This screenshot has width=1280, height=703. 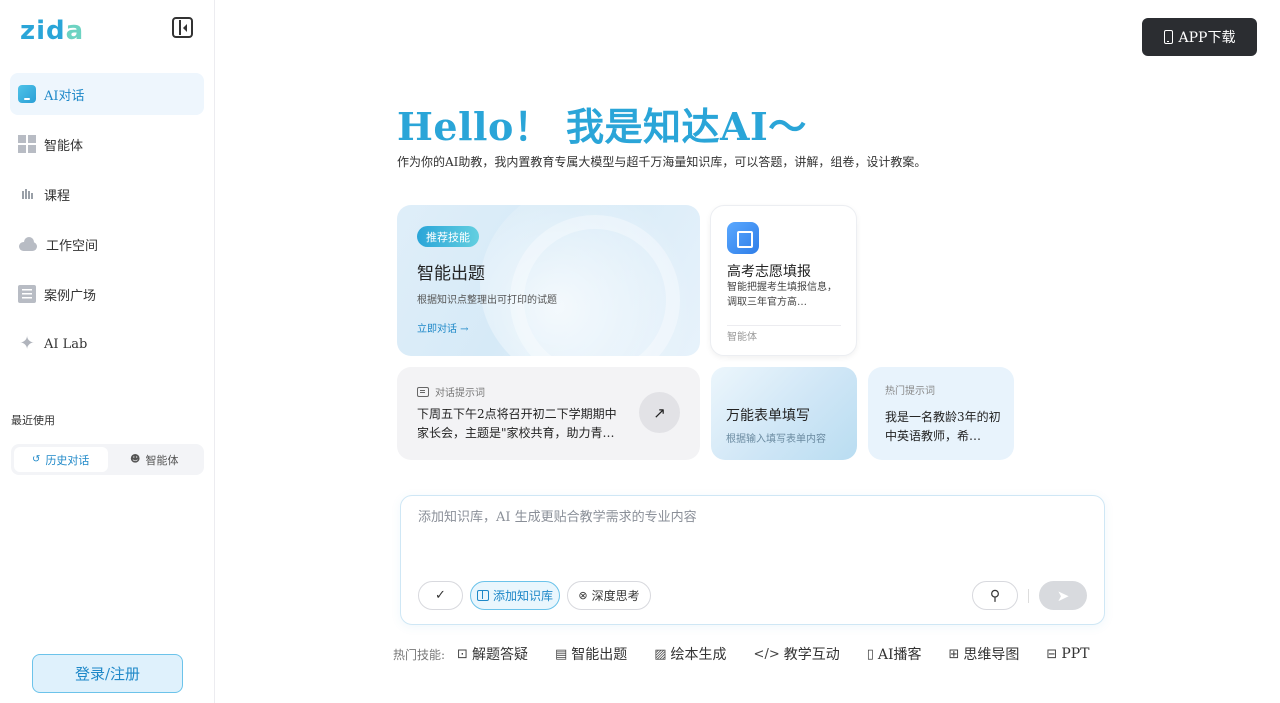 What do you see at coordinates (423, 391) in the screenshot?
I see `message-icon` at bounding box center [423, 391].